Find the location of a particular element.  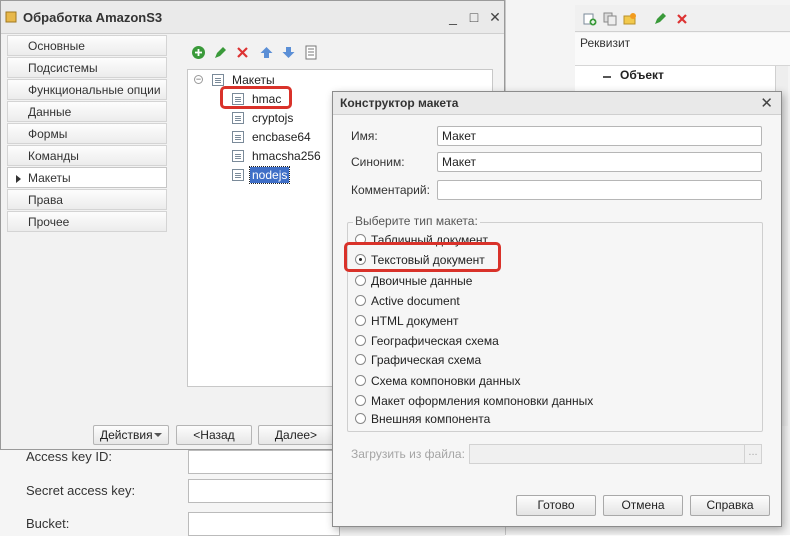

text-document-highlight is located at coordinates (422, 257).